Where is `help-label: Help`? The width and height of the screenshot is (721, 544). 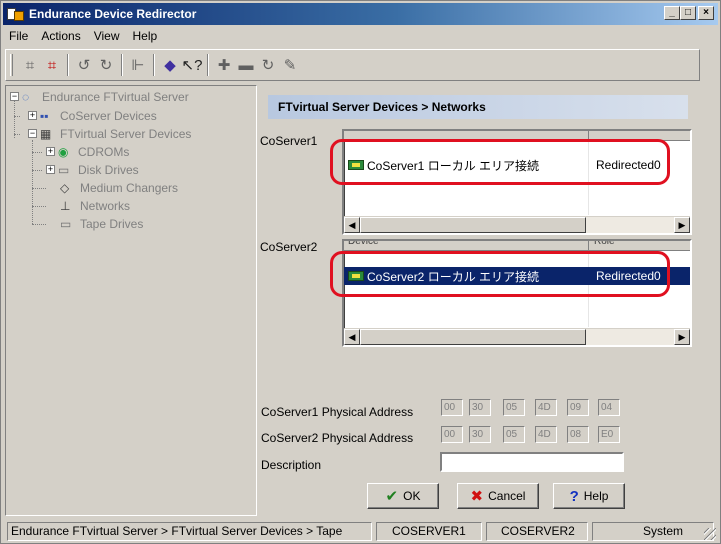
help-label: Help is located at coordinates (596, 496).